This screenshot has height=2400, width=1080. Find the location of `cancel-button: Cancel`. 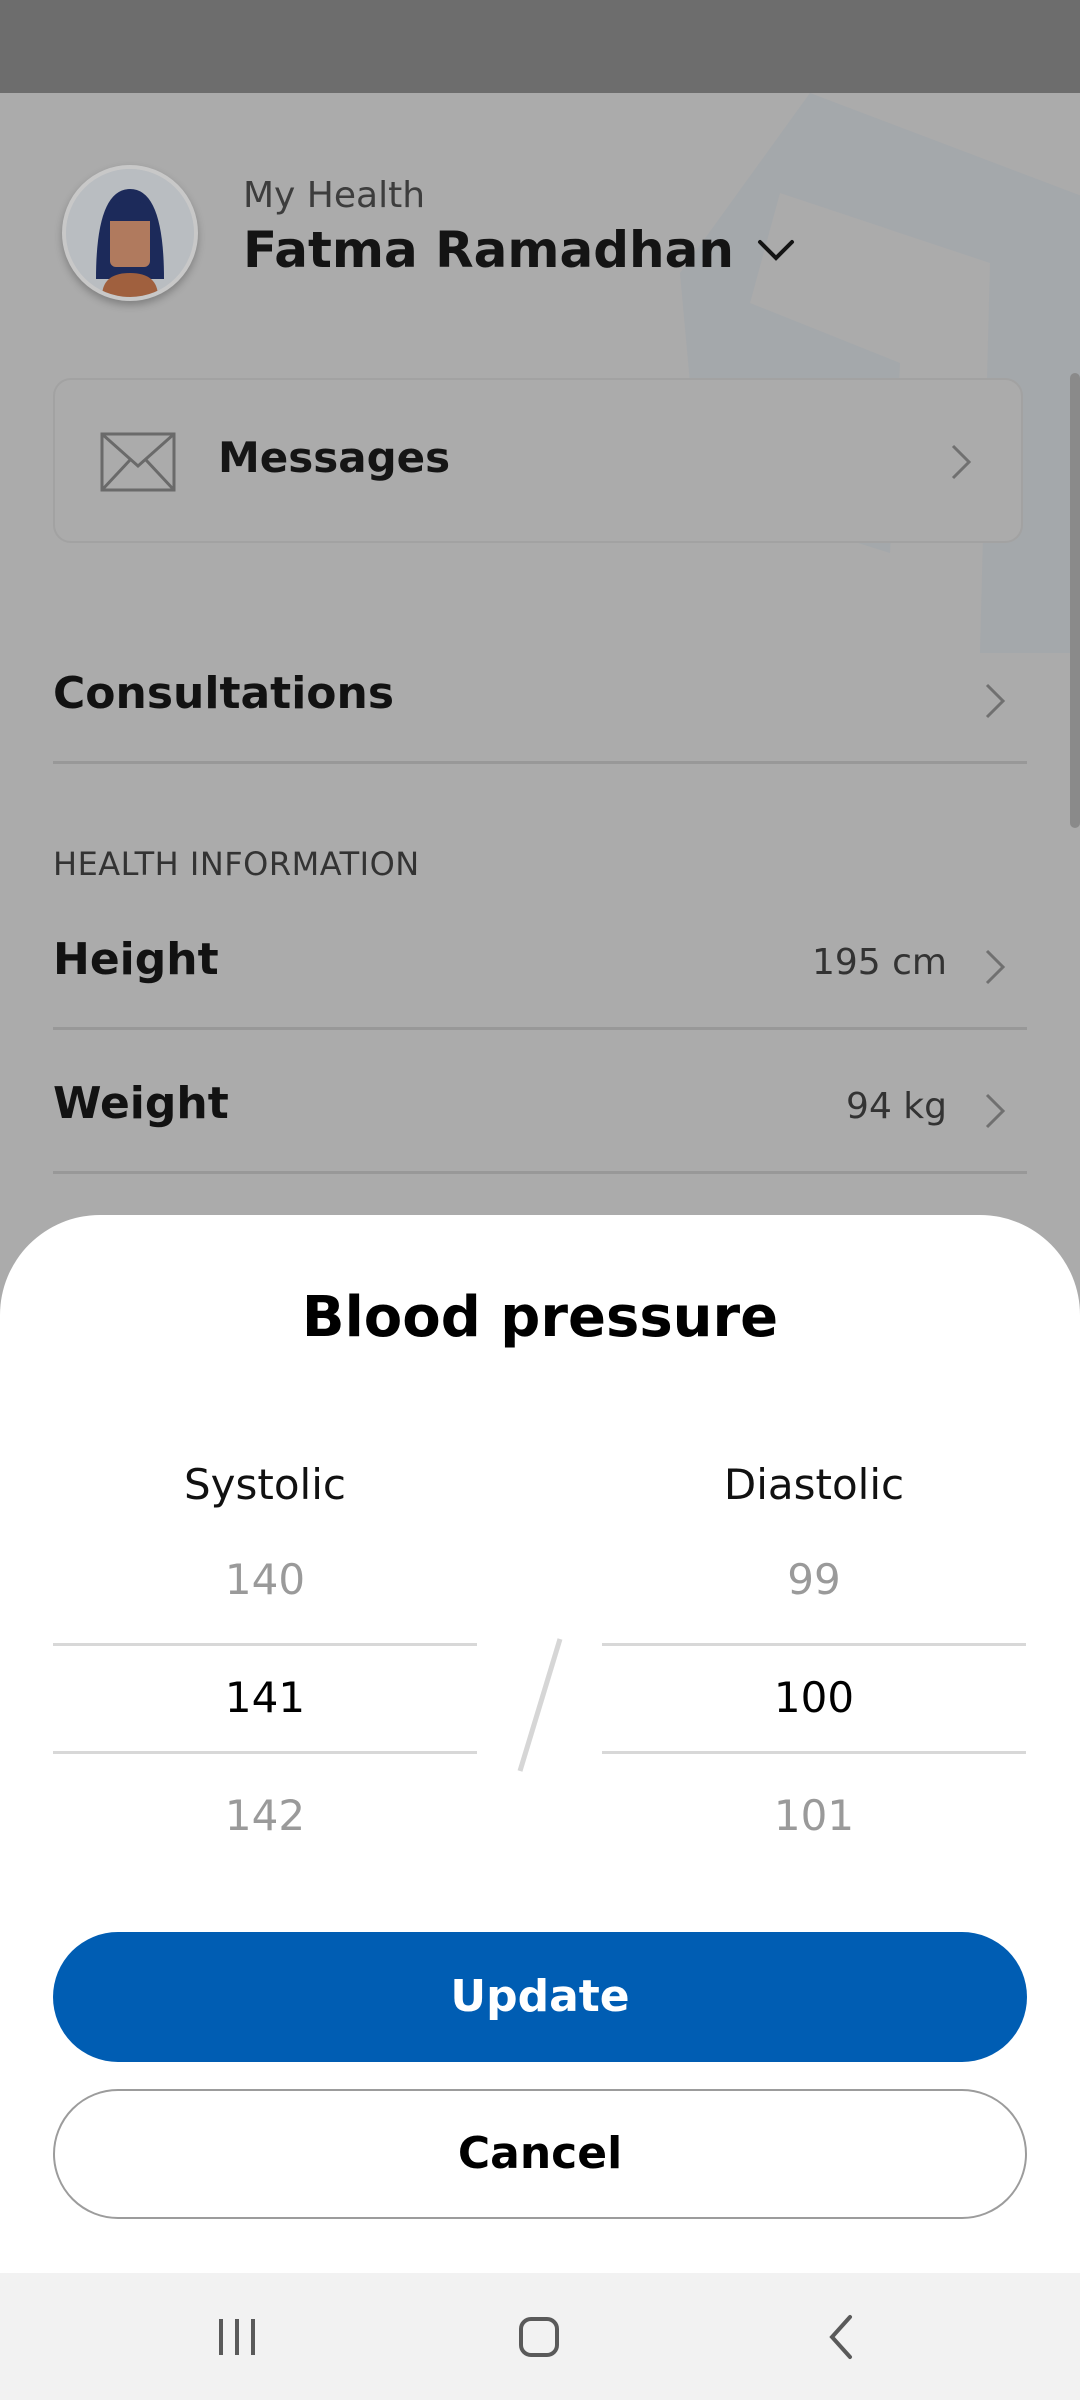

cancel-button: Cancel is located at coordinates (540, 2154).